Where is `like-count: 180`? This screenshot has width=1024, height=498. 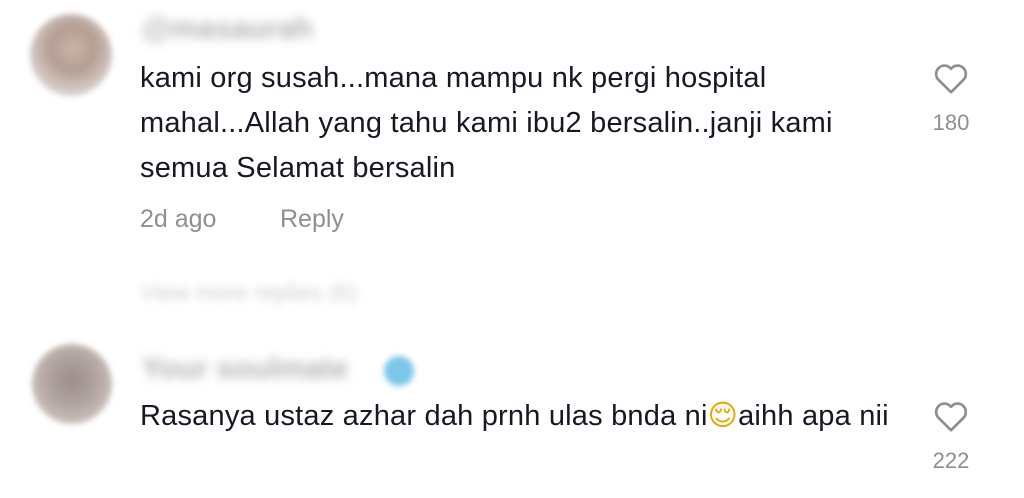
like-count: 180 is located at coordinates (951, 122).